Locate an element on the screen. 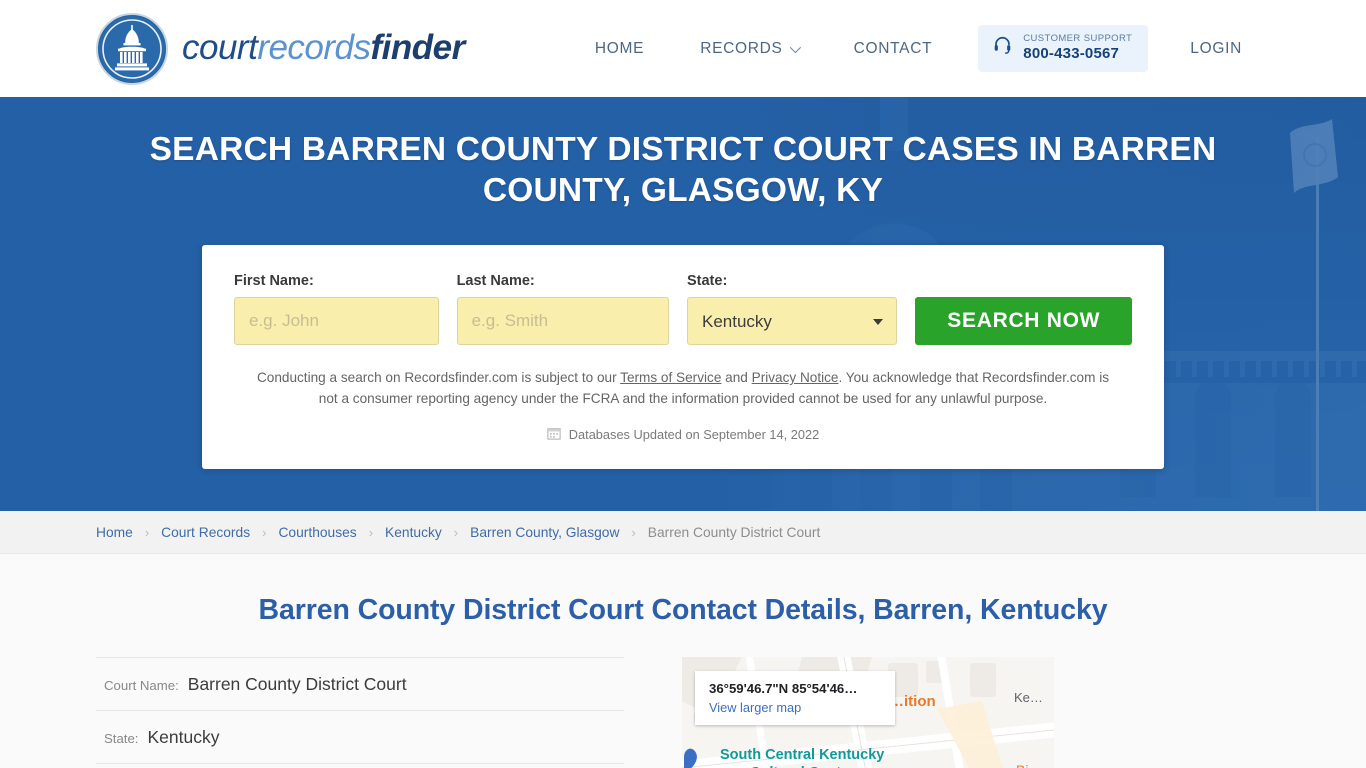 The image size is (1366, 768). last-name-field-group: Last Name: is located at coordinates (562, 309).